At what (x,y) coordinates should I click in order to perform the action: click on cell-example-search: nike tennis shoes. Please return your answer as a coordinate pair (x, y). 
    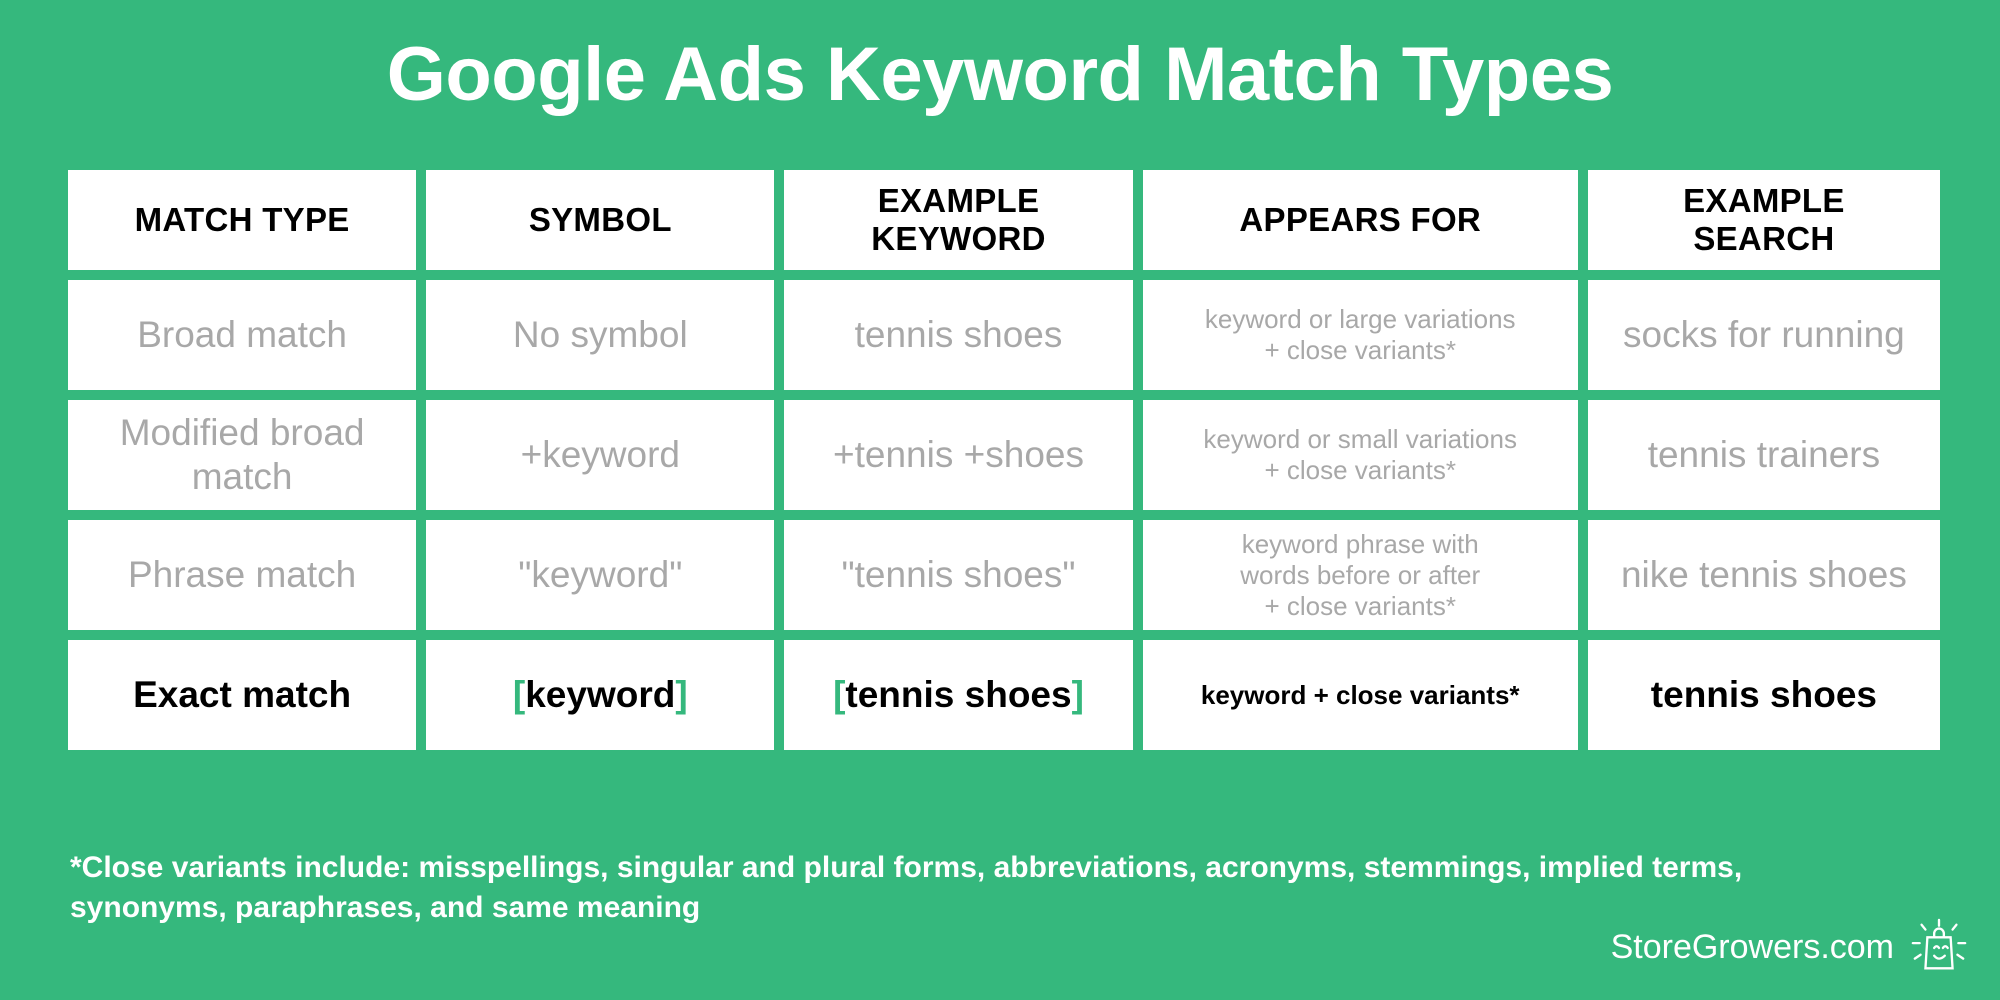
    Looking at the image, I should click on (1763, 575).